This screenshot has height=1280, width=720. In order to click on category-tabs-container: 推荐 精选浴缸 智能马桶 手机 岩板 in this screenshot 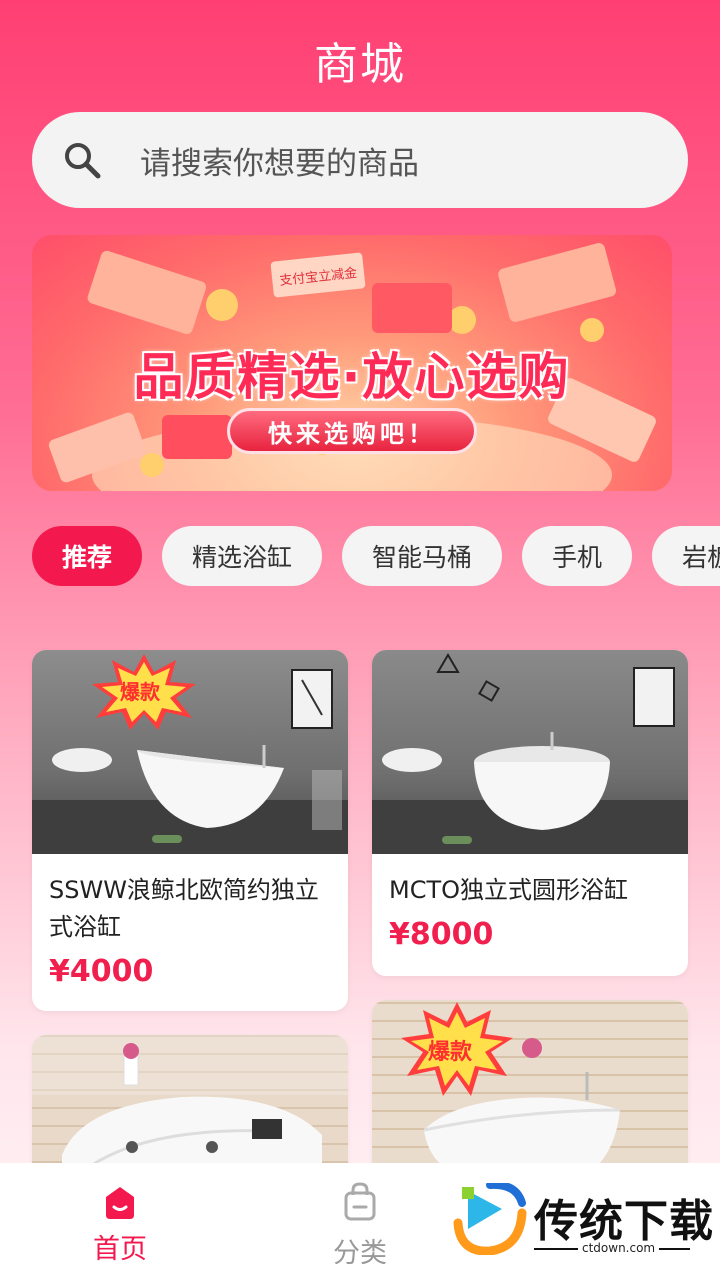, I will do `click(360, 560)`.